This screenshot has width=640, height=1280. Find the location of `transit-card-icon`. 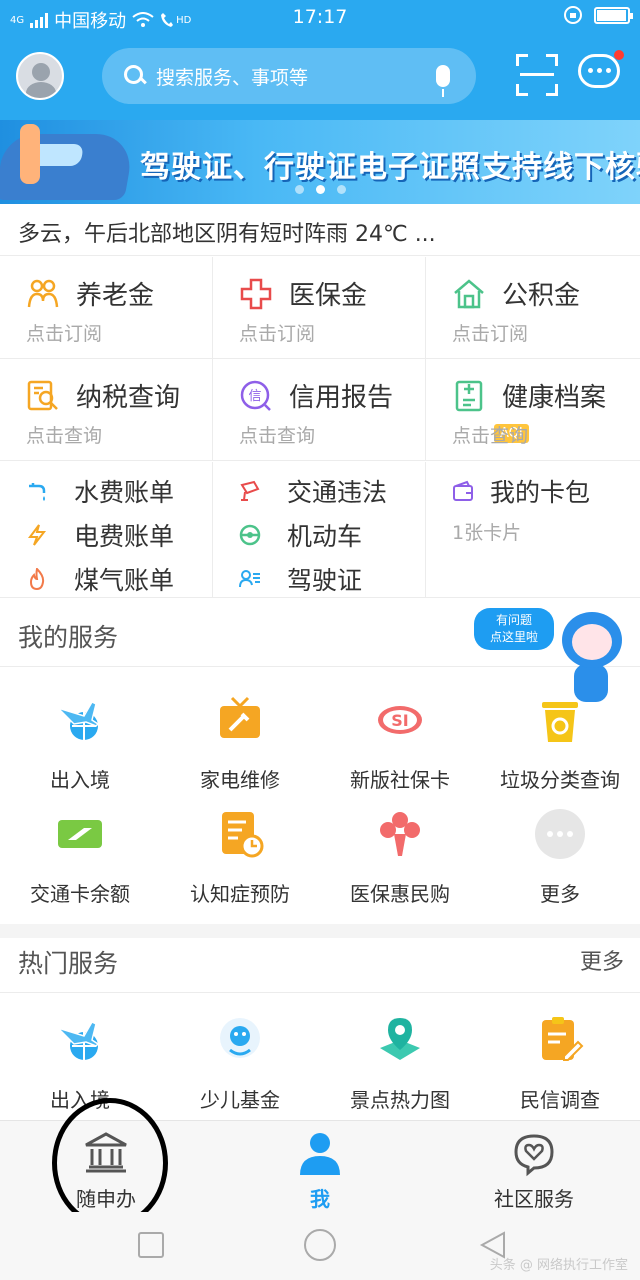

transit-card-icon is located at coordinates (80, 834).